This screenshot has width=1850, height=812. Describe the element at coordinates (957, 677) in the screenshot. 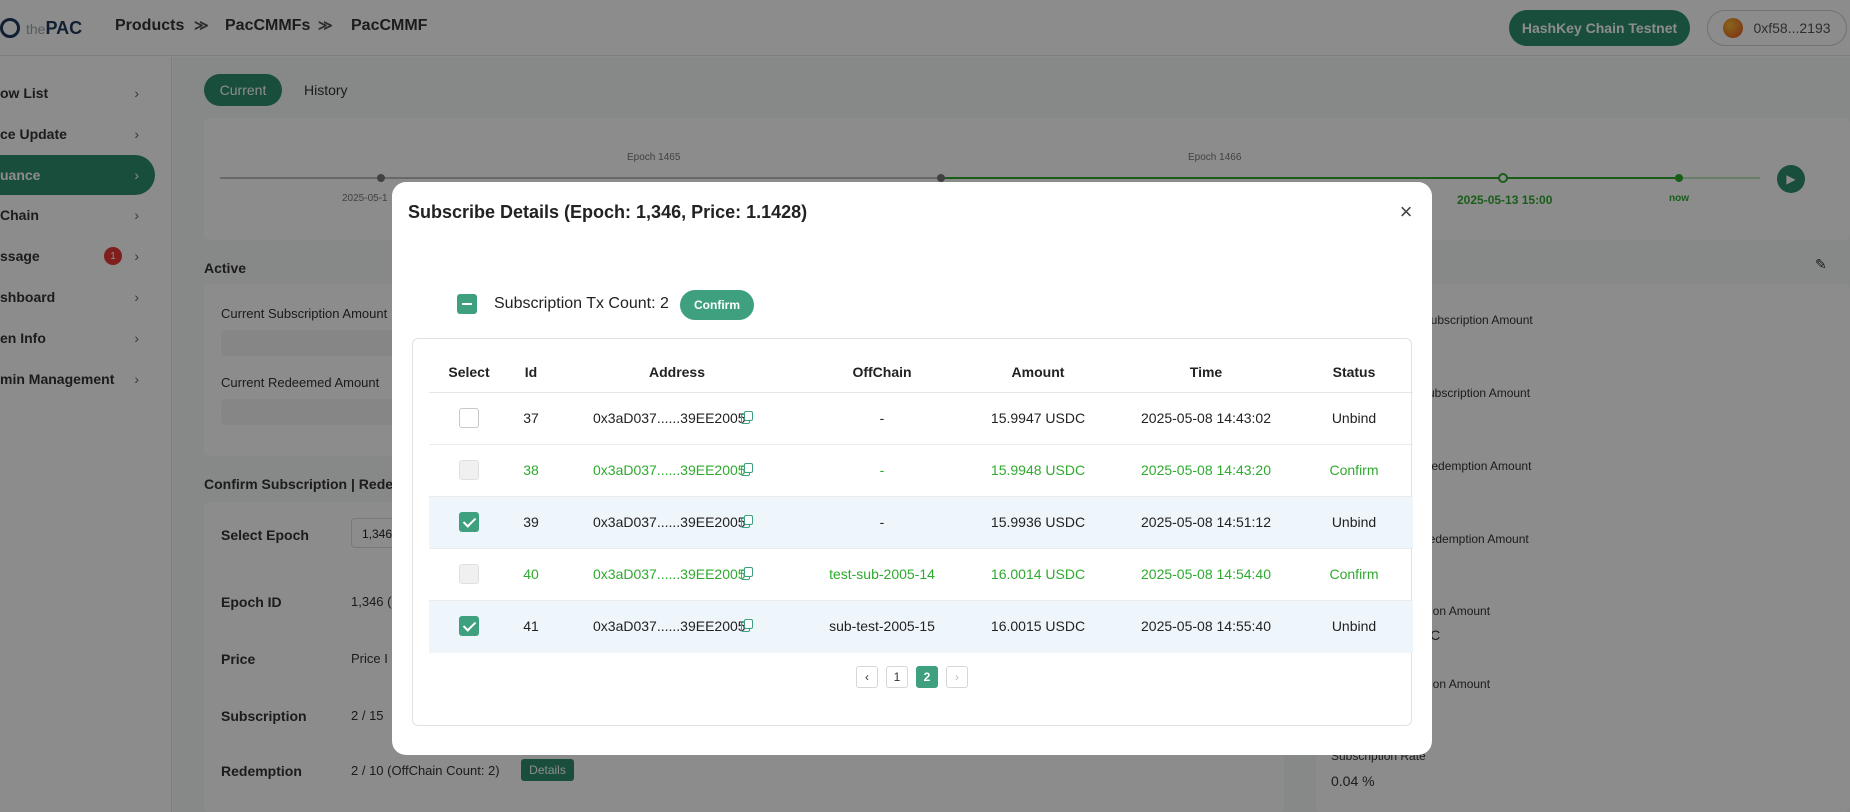

I see `pagination-next-button: ›` at that location.